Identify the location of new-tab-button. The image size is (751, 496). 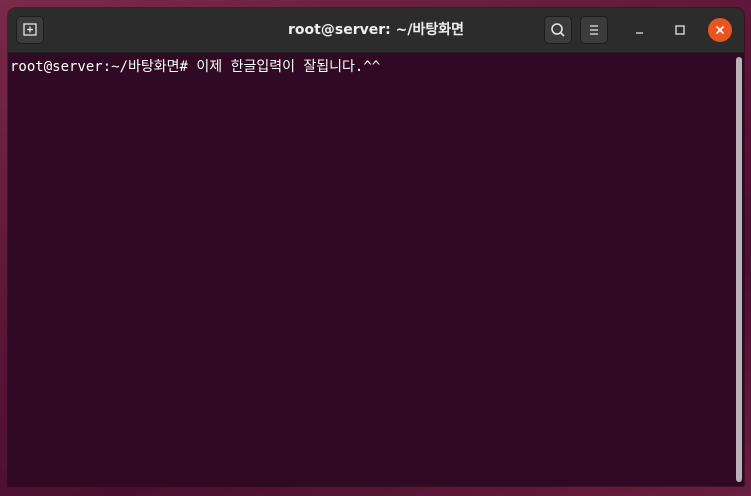
(30, 30).